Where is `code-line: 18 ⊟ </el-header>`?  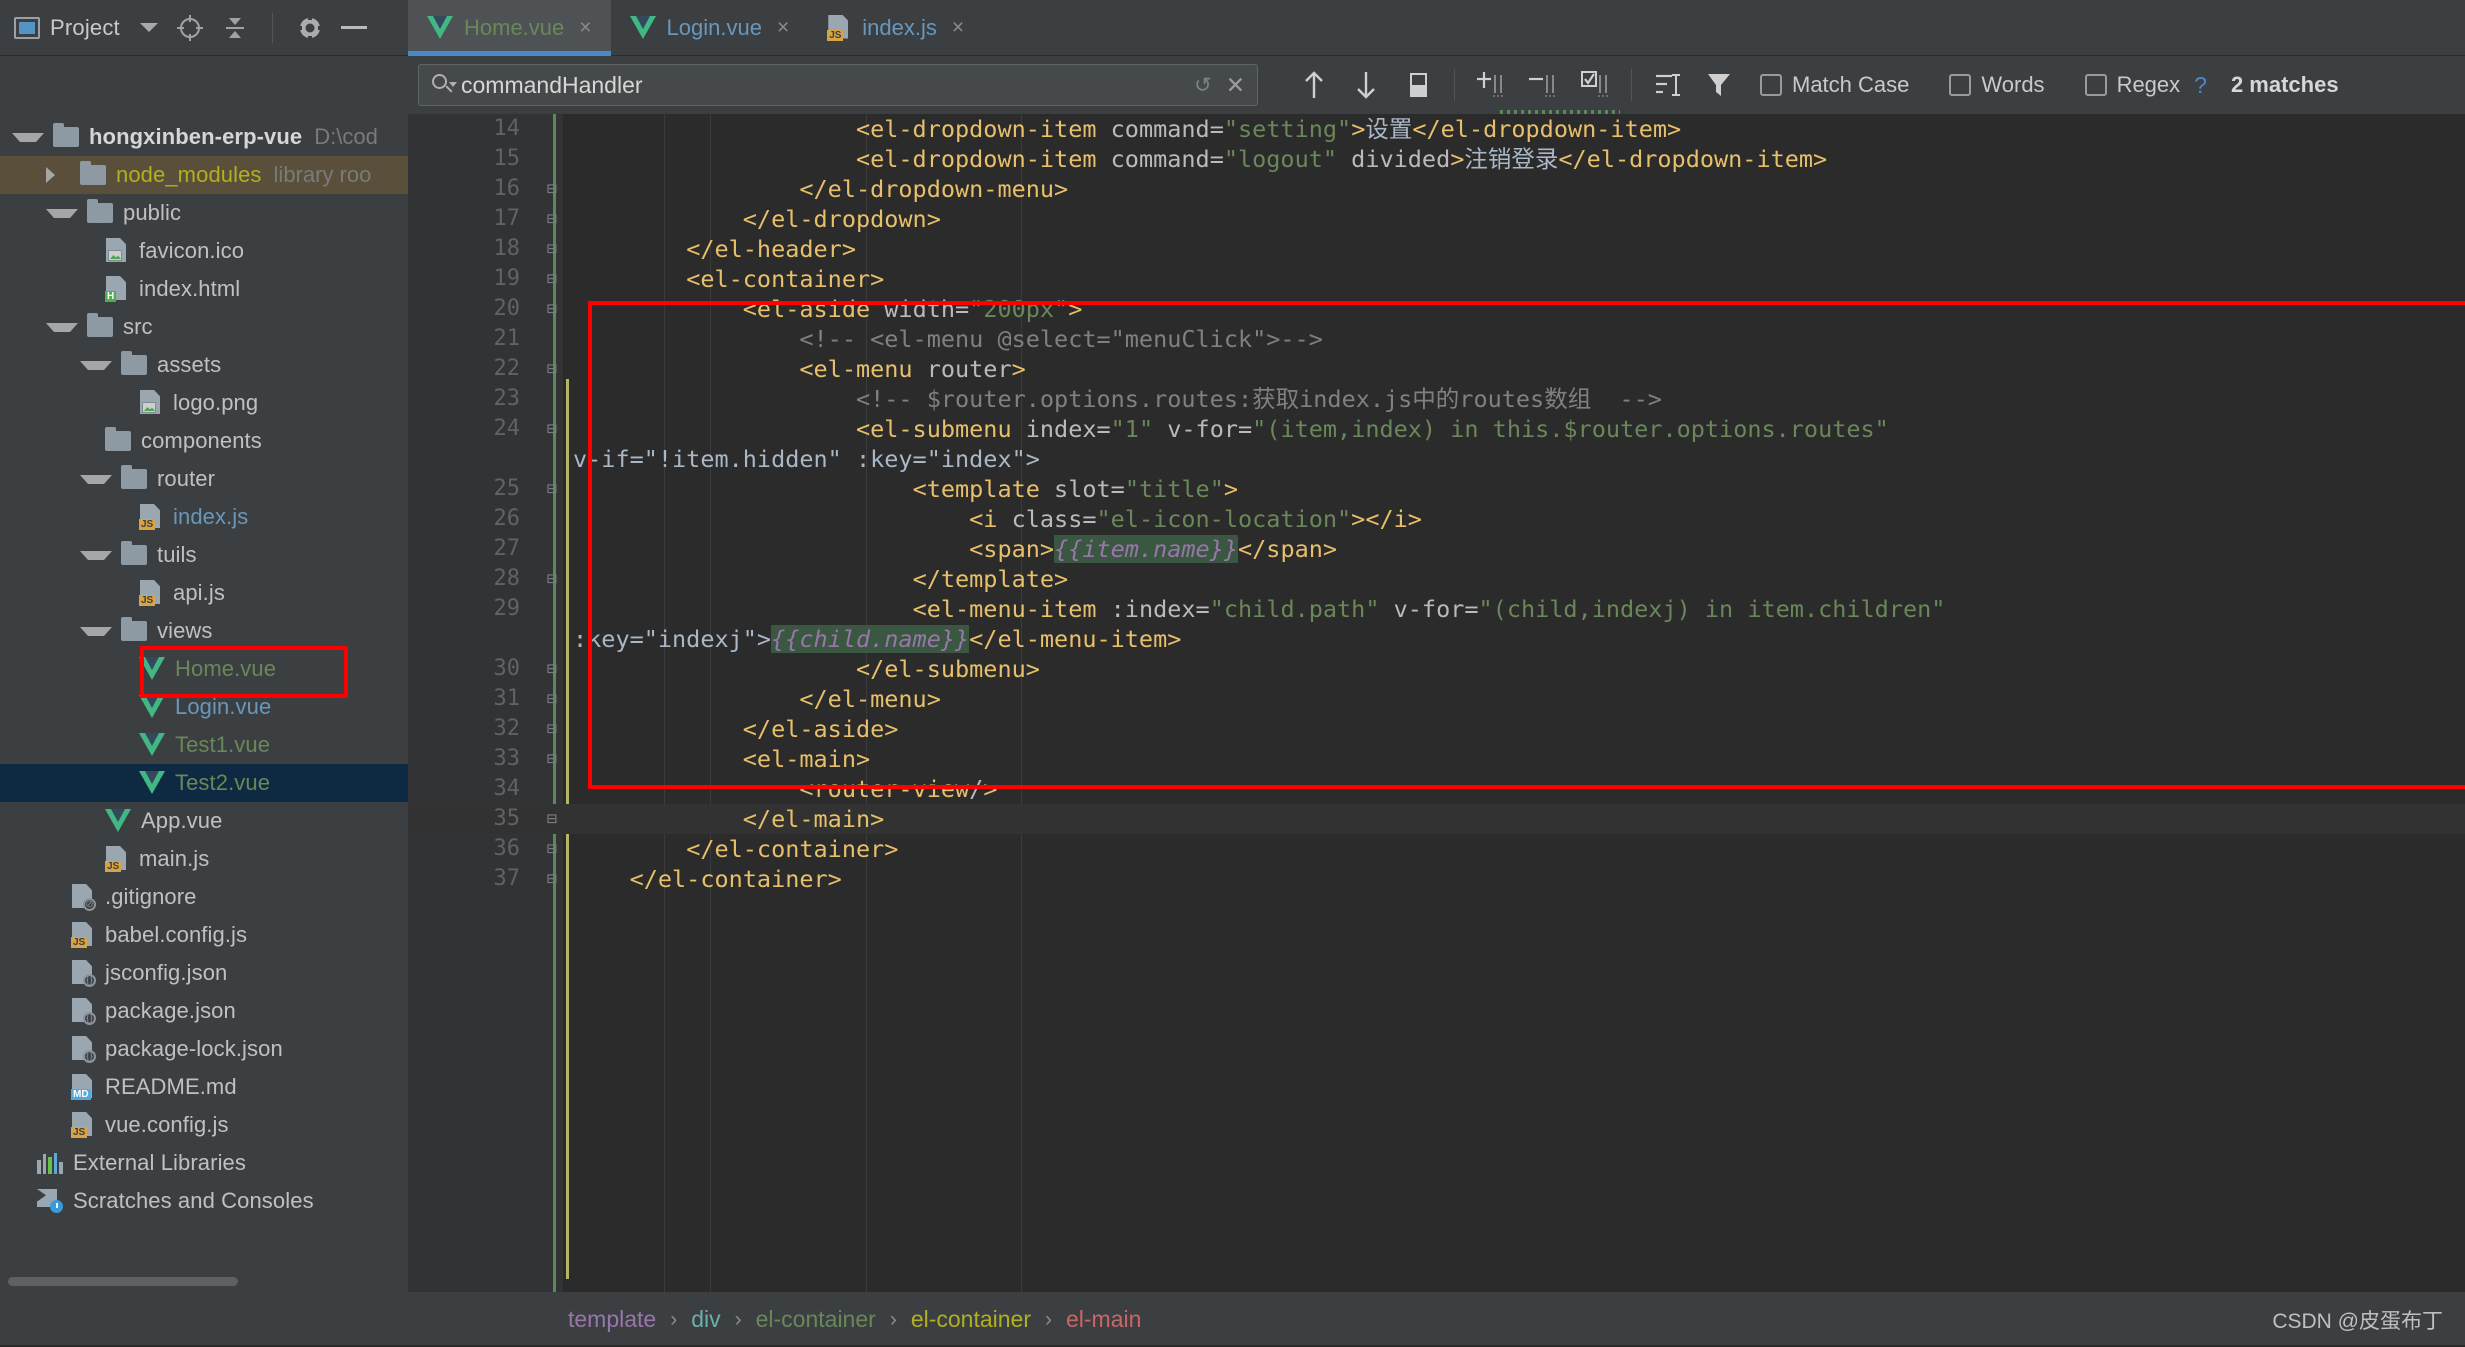 code-line: 18 ⊟ </el-header> is located at coordinates (1436, 249).